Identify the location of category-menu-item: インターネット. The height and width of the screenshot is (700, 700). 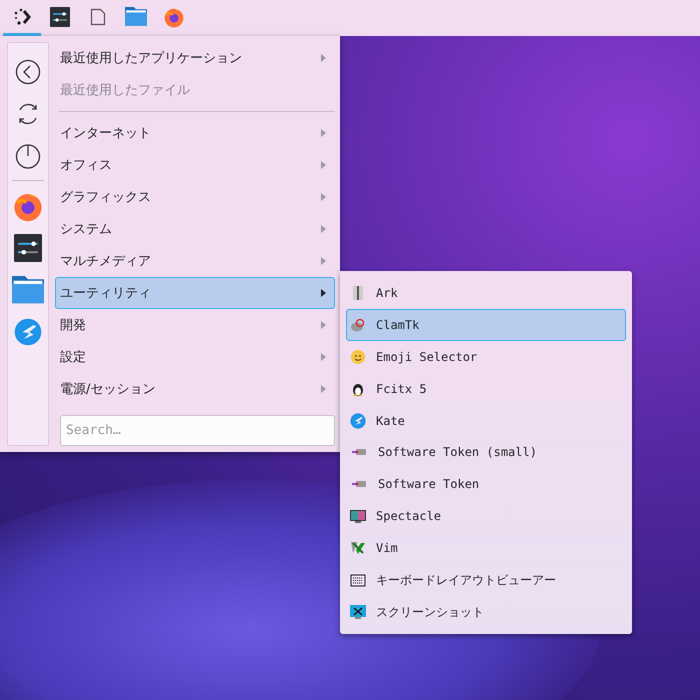
(195, 133).